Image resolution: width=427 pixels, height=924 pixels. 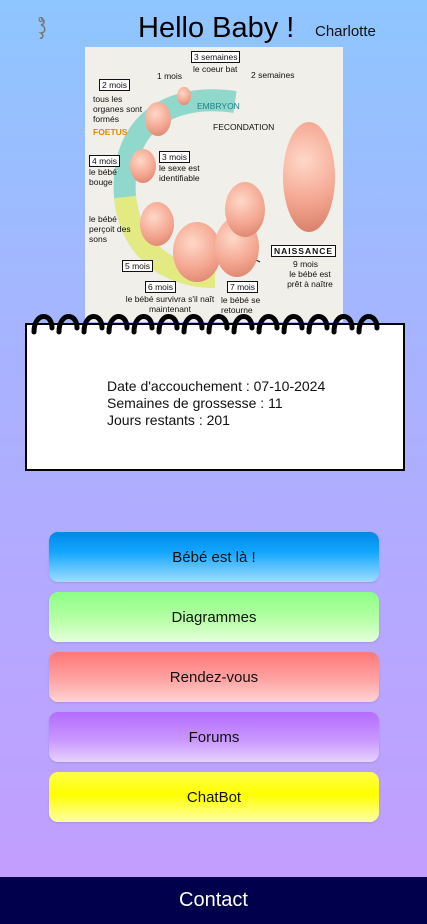 What do you see at coordinates (218, 106) in the screenshot?
I see `label-embryo: EMBRYON` at bounding box center [218, 106].